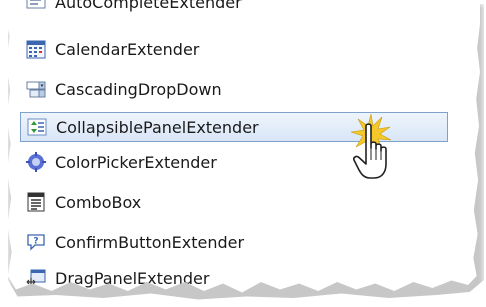 This screenshot has height=307, width=486. What do you see at coordinates (127, 49) in the screenshot?
I see `toolbox-item-label: CalendarExtender` at bounding box center [127, 49].